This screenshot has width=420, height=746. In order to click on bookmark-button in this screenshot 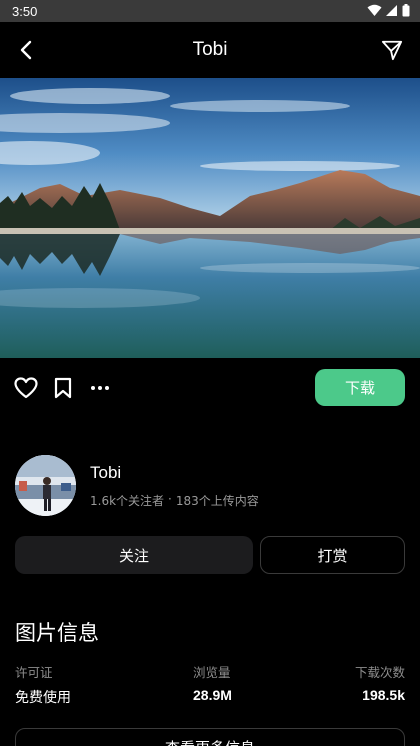, I will do `click(63, 388)`.